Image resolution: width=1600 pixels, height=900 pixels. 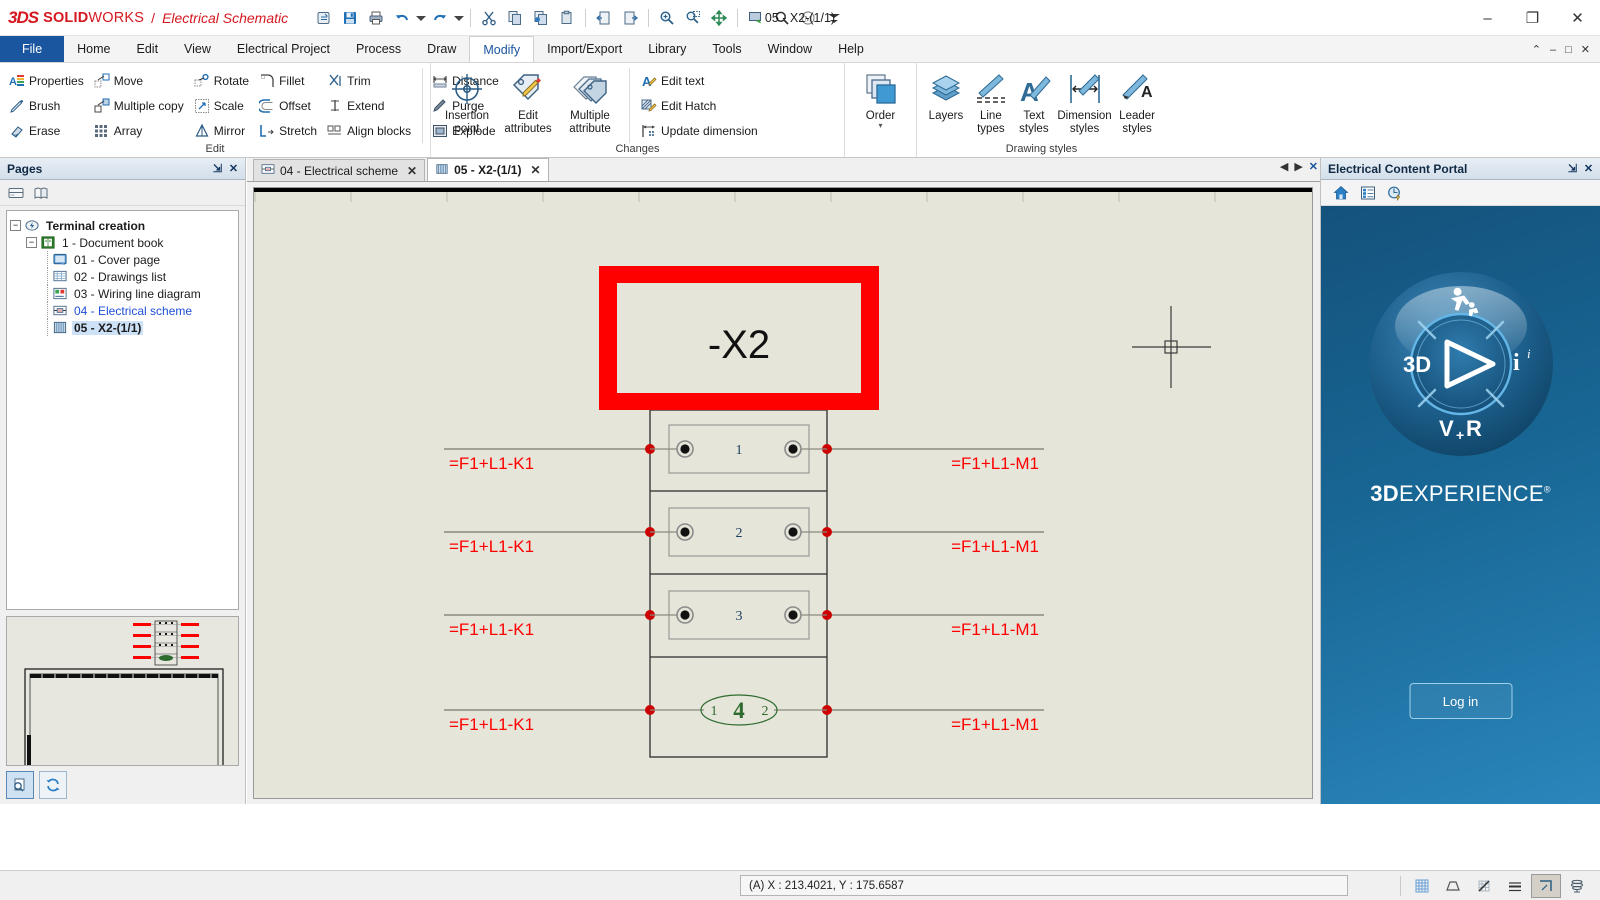 I want to click on save-icon, so click(x=350, y=18).